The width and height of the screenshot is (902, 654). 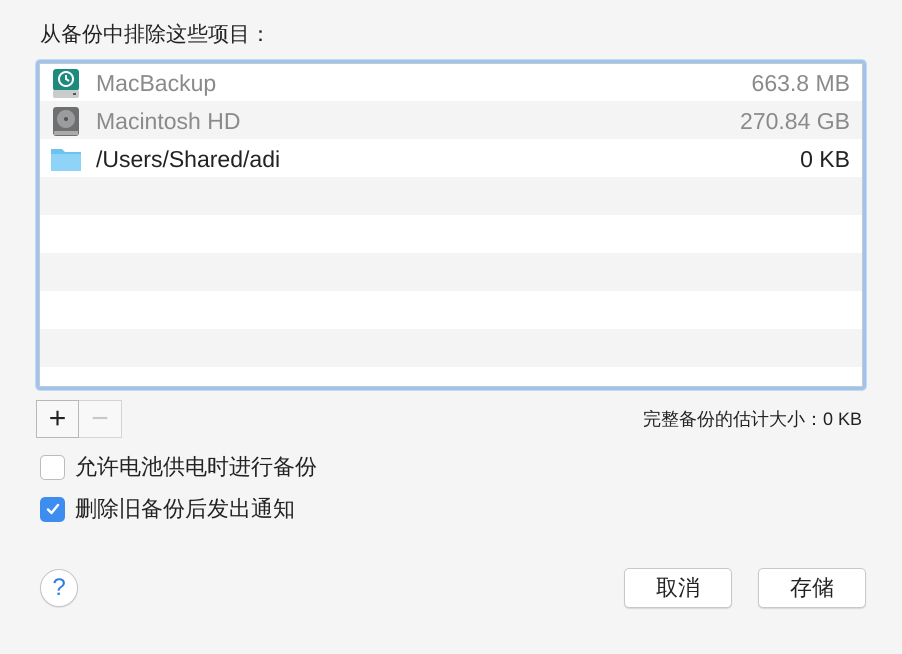 What do you see at coordinates (155, 35) in the screenshot?
I see `list-heading: 从备份中排除这些项目：` at bounding box center [155, 35].